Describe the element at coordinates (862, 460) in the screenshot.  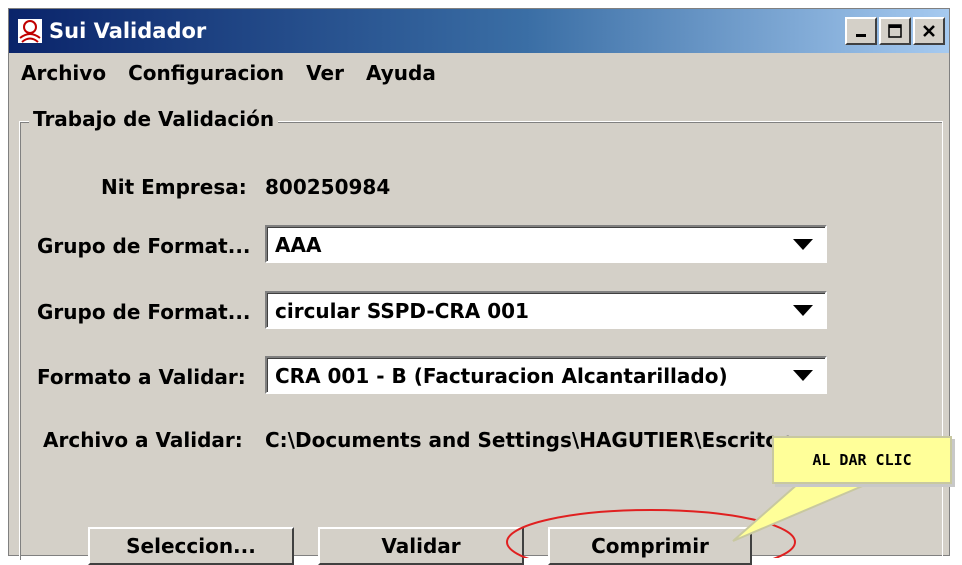
I see `callout-note: AL DAR CLIC` at that location.